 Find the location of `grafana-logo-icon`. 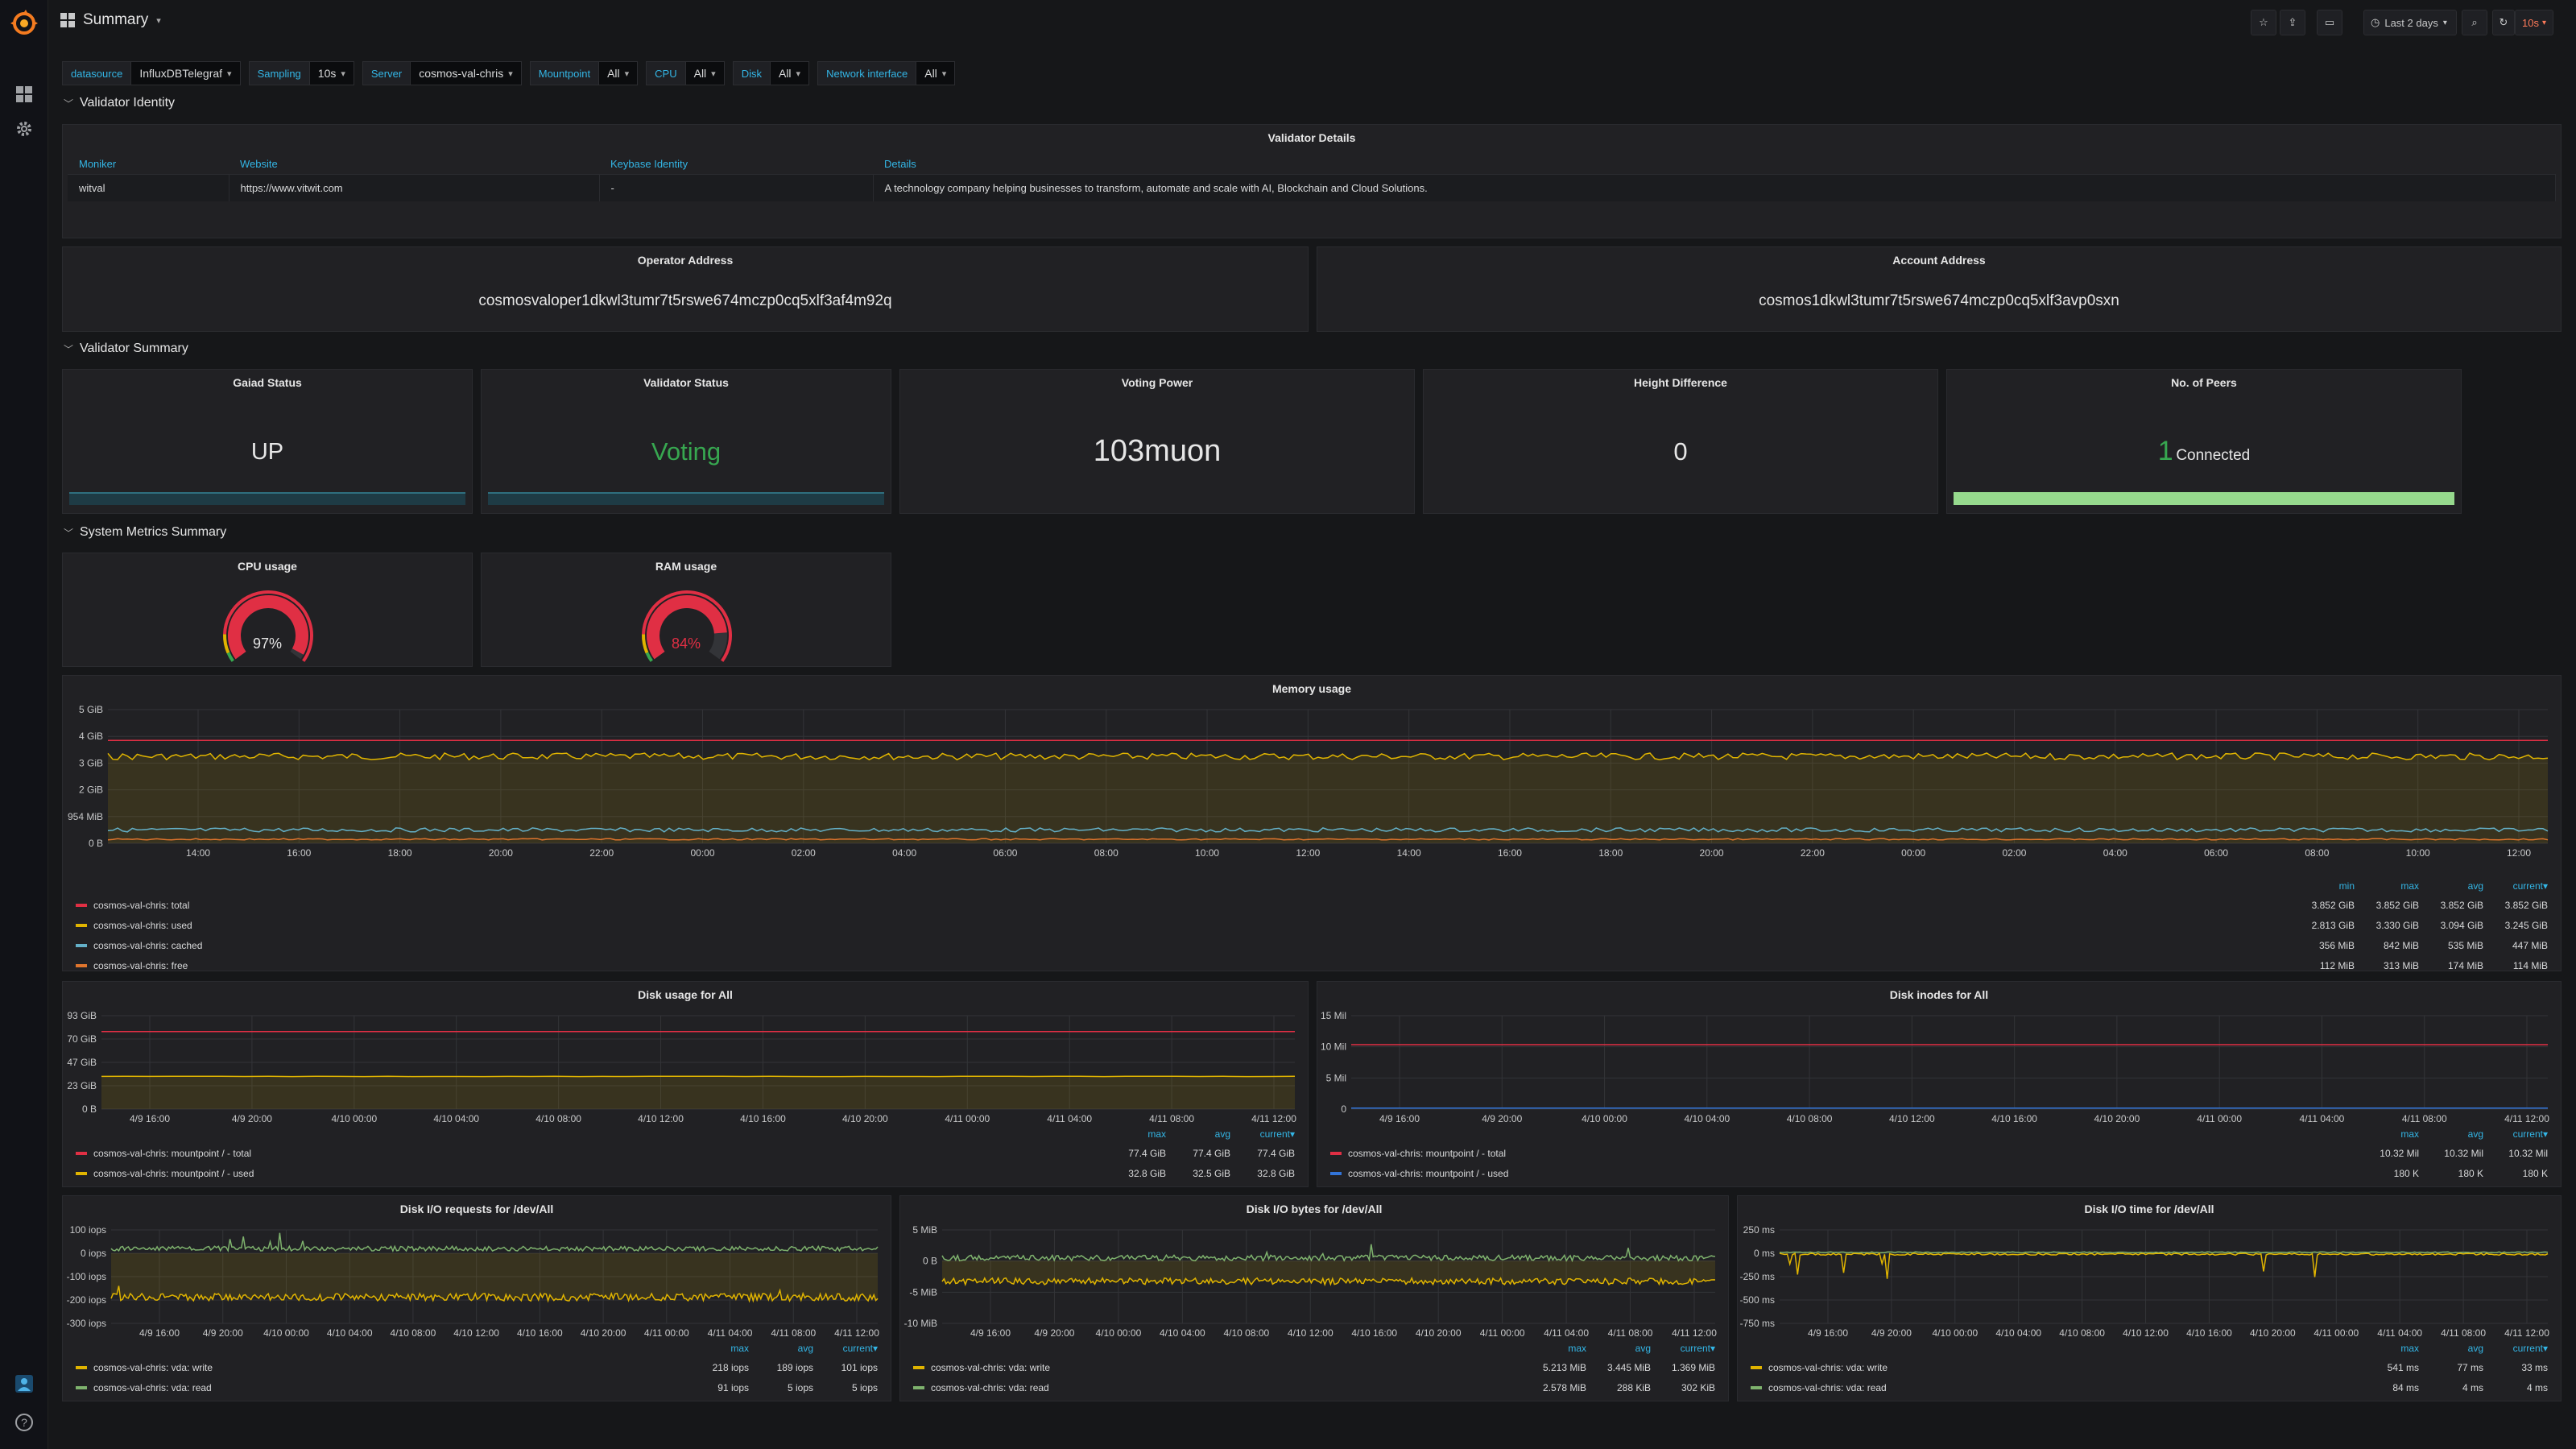

grafana-logo-icon is located at coordinates (24, 23).